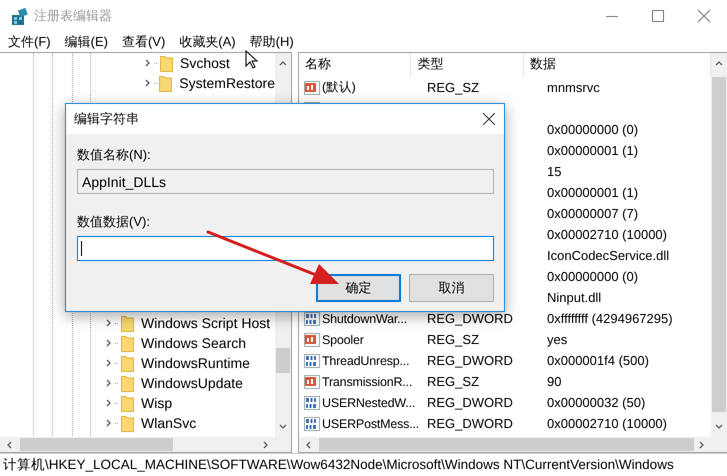  What do you see at coordinates (207, 42) in the screenshot?
I see `menu-item: 收藏夹(A)` at bounding box center [207, 42].